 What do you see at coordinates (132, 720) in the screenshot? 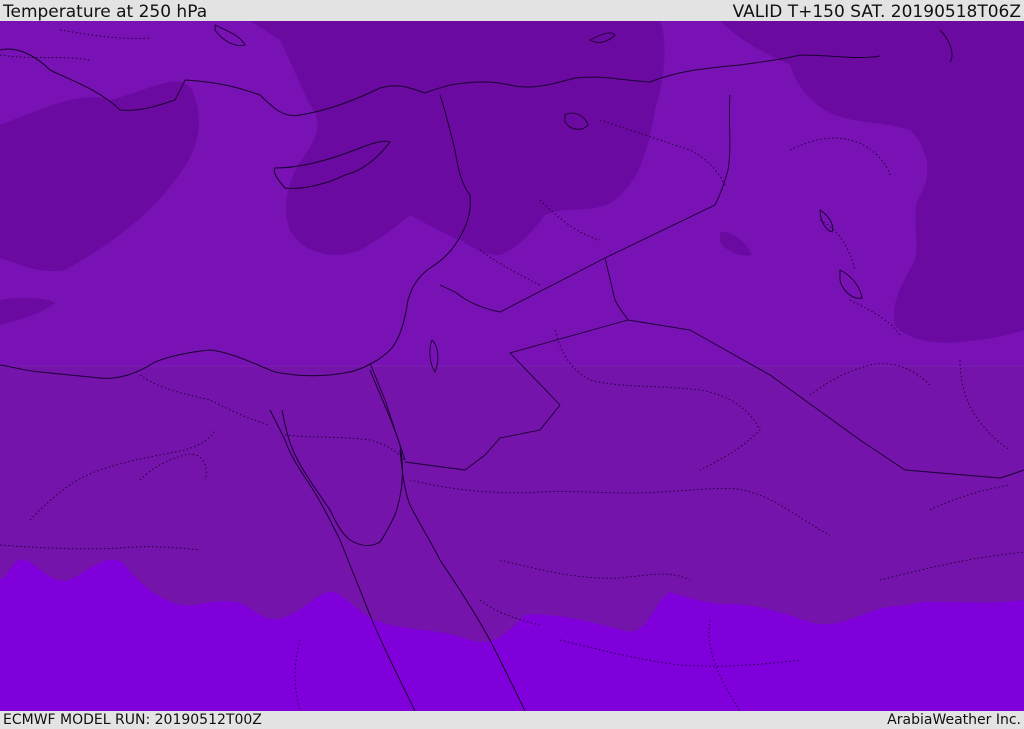
I see `model-run: ECMWF MODEL RUN: 20190512T00Z` at bounding box center [132, 720].